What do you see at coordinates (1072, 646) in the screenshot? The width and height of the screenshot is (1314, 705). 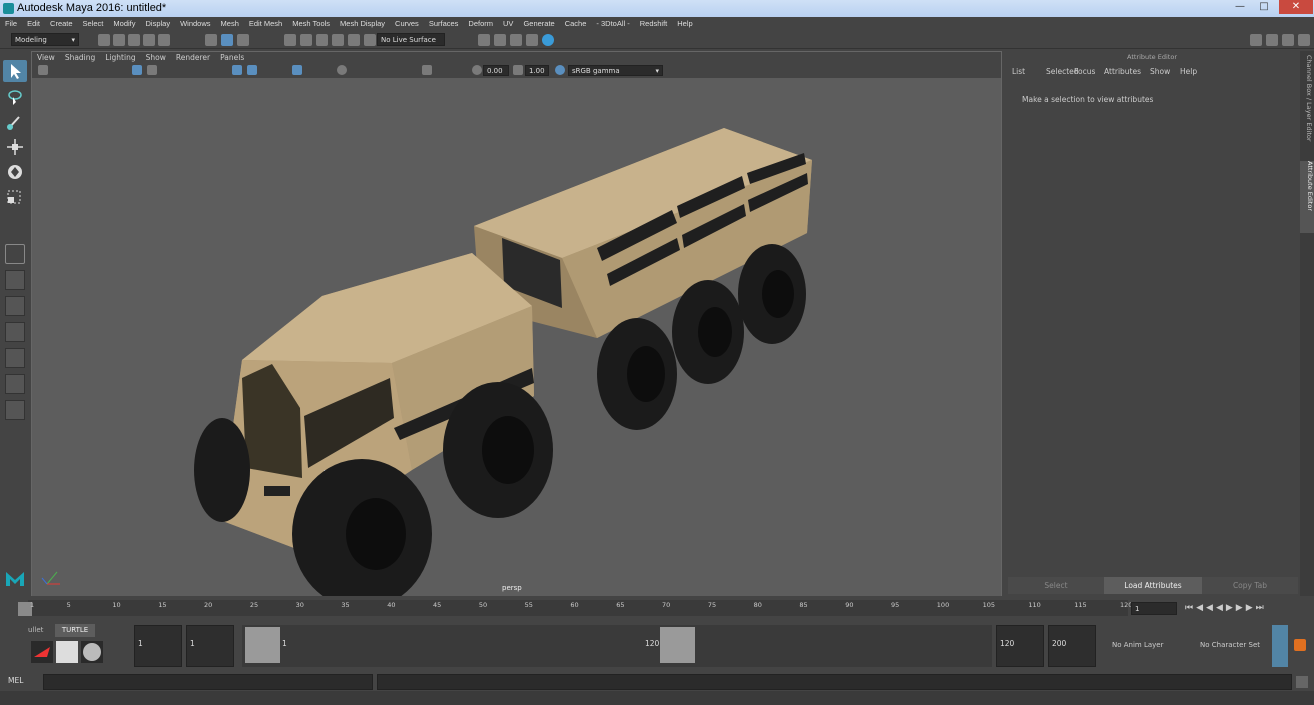 I see `end-time-field: 200` at bounding box center [1072, 646].